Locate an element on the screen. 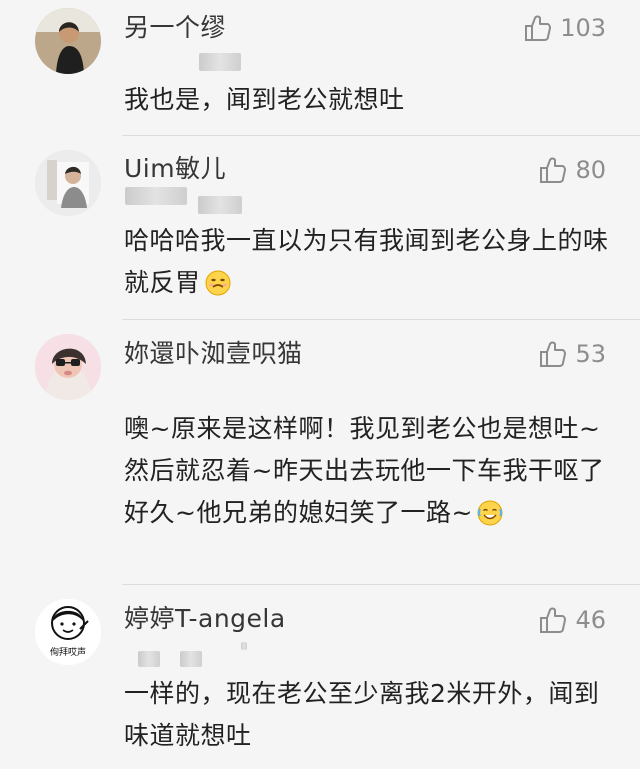  avatar-image: 侚拜哎声 is located at coordinates (68, 632).